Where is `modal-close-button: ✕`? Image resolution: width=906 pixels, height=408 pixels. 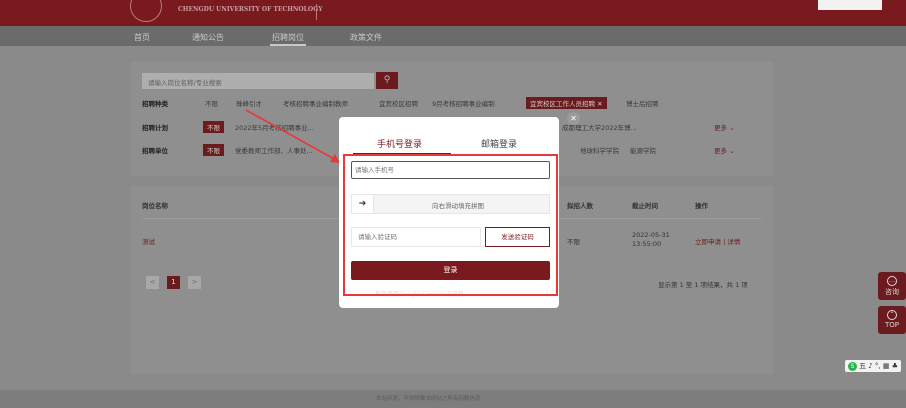 modal-close-button: ✕ is located at coordinates (573, 118).